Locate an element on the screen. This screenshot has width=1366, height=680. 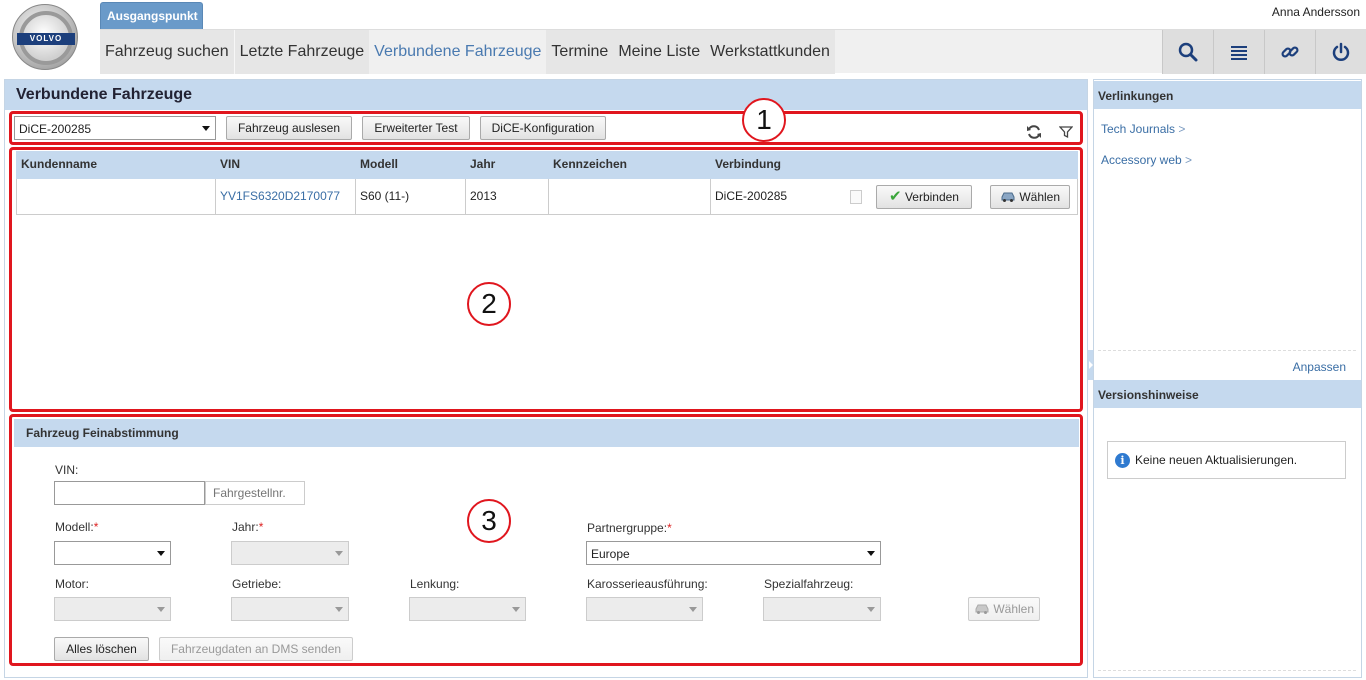
cell-connection: DiCE-200285 is located at coordinates (751, 196).